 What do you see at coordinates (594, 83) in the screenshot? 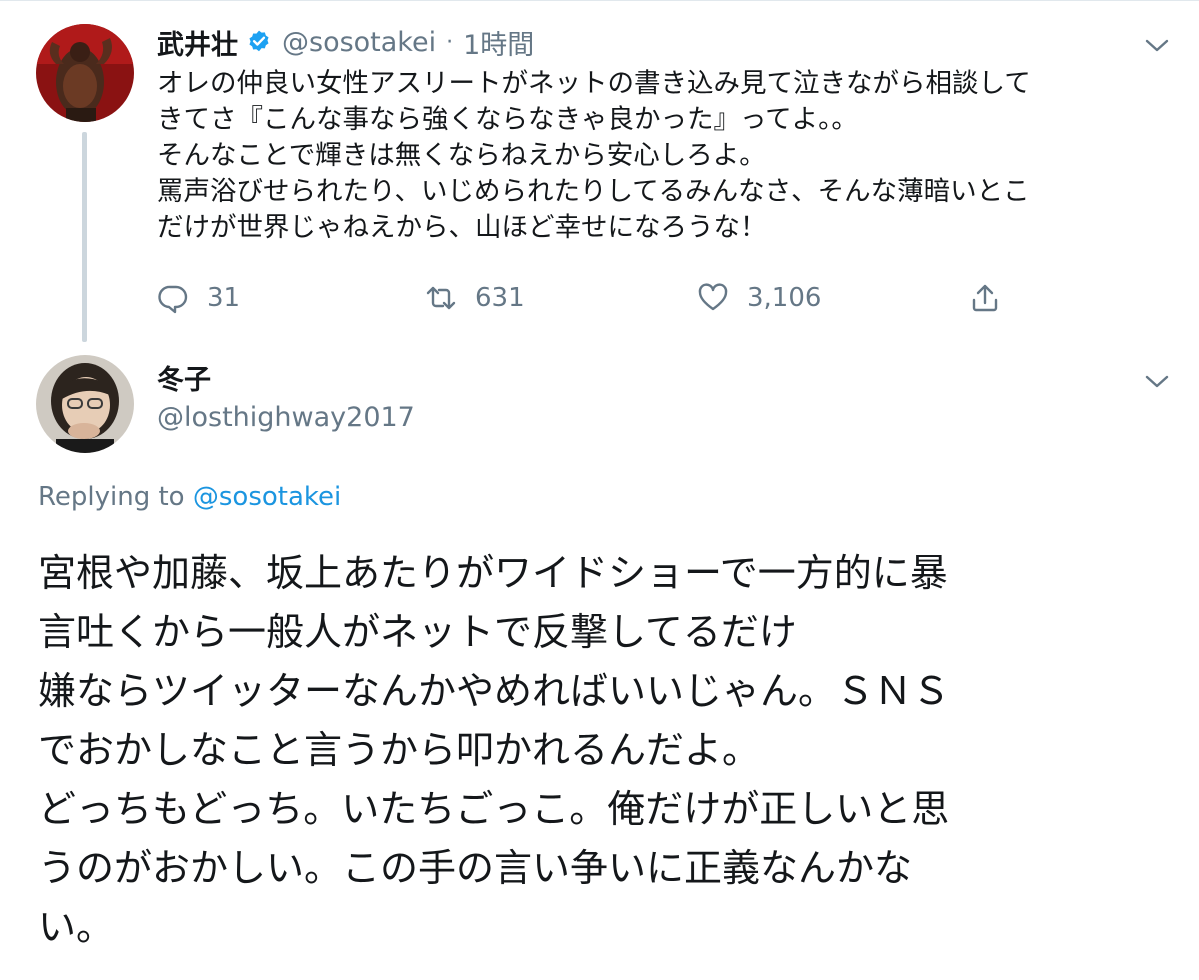
I see `tweet-text-line: オレの仲良い女性アスリートがネットの書き込み見て泣きながら相談して` at bounding box center [594, 83].